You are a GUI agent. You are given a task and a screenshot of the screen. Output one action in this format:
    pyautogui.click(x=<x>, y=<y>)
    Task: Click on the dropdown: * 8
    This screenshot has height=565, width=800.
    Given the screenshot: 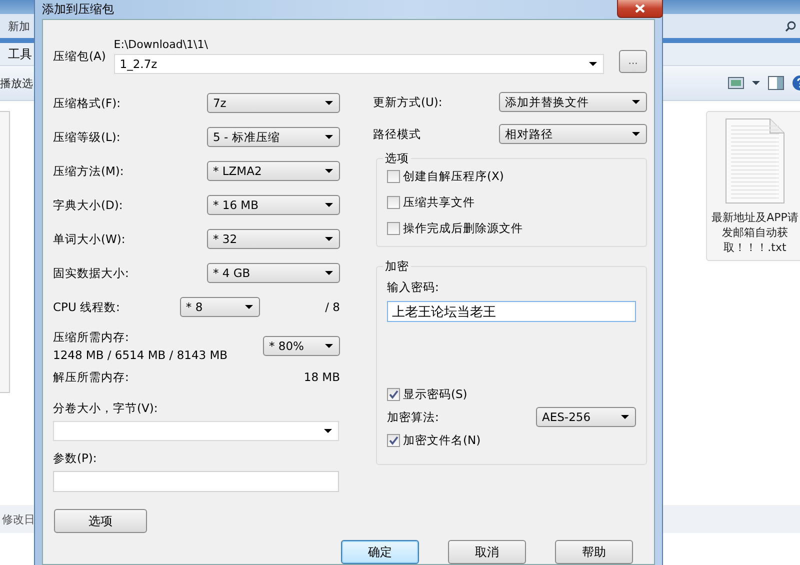 What is the action you would take?
    pyautogui.click(x=220, y=307)
    